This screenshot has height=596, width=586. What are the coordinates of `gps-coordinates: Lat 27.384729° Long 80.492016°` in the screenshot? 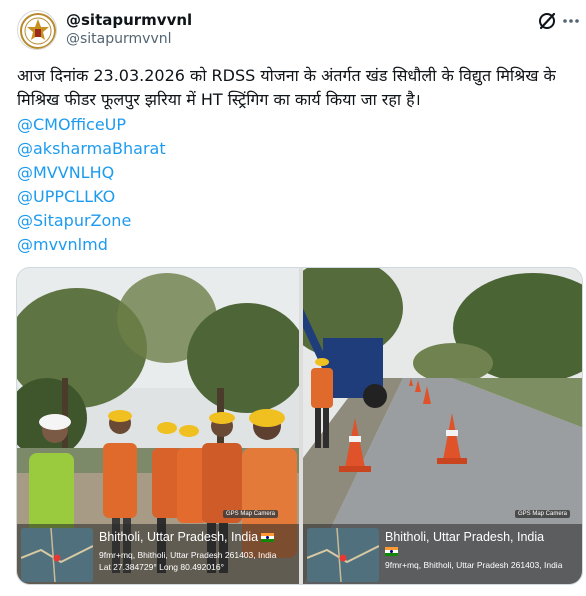 It's located at (161, 567).